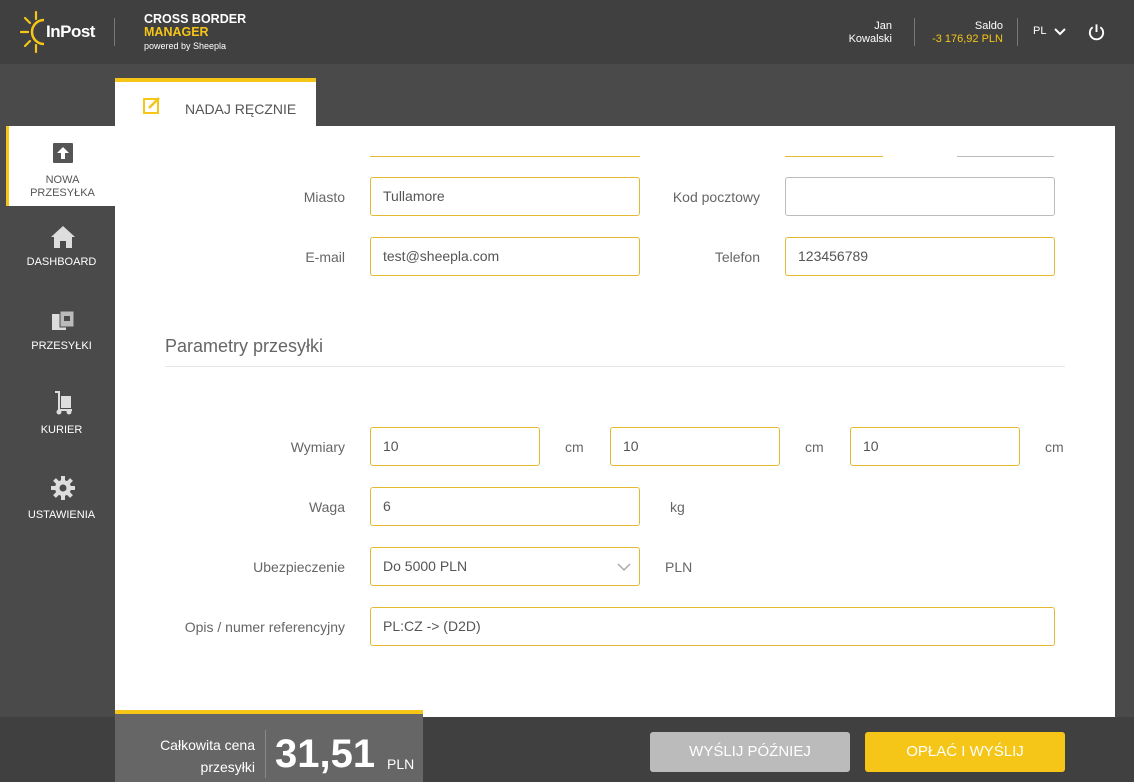 This screenshot has width=1134, height=782. What do you see at coordinates (679, 567) in the screenshot?
I see `unit-pln: PLN` at bounding box center [679, 567].